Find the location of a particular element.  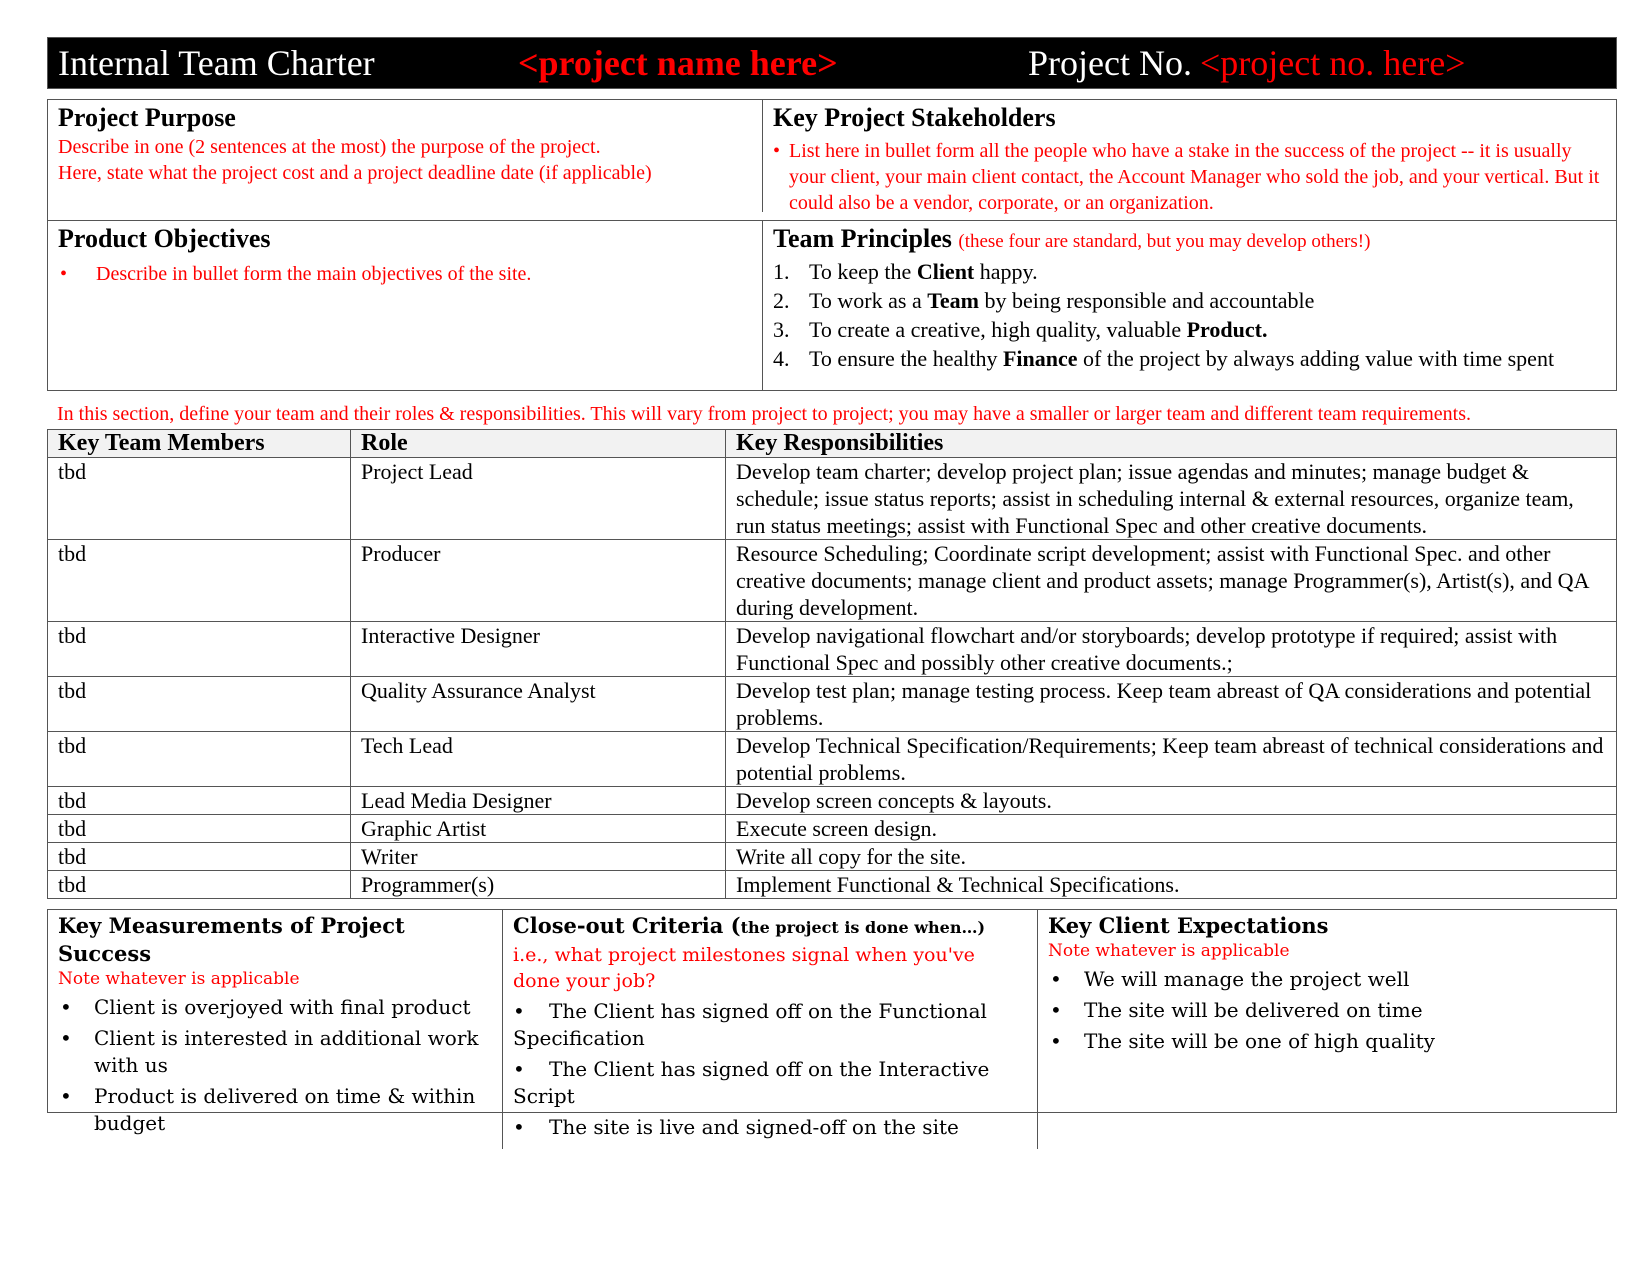

principle-number: 2. is located at coordinates (781, 300).